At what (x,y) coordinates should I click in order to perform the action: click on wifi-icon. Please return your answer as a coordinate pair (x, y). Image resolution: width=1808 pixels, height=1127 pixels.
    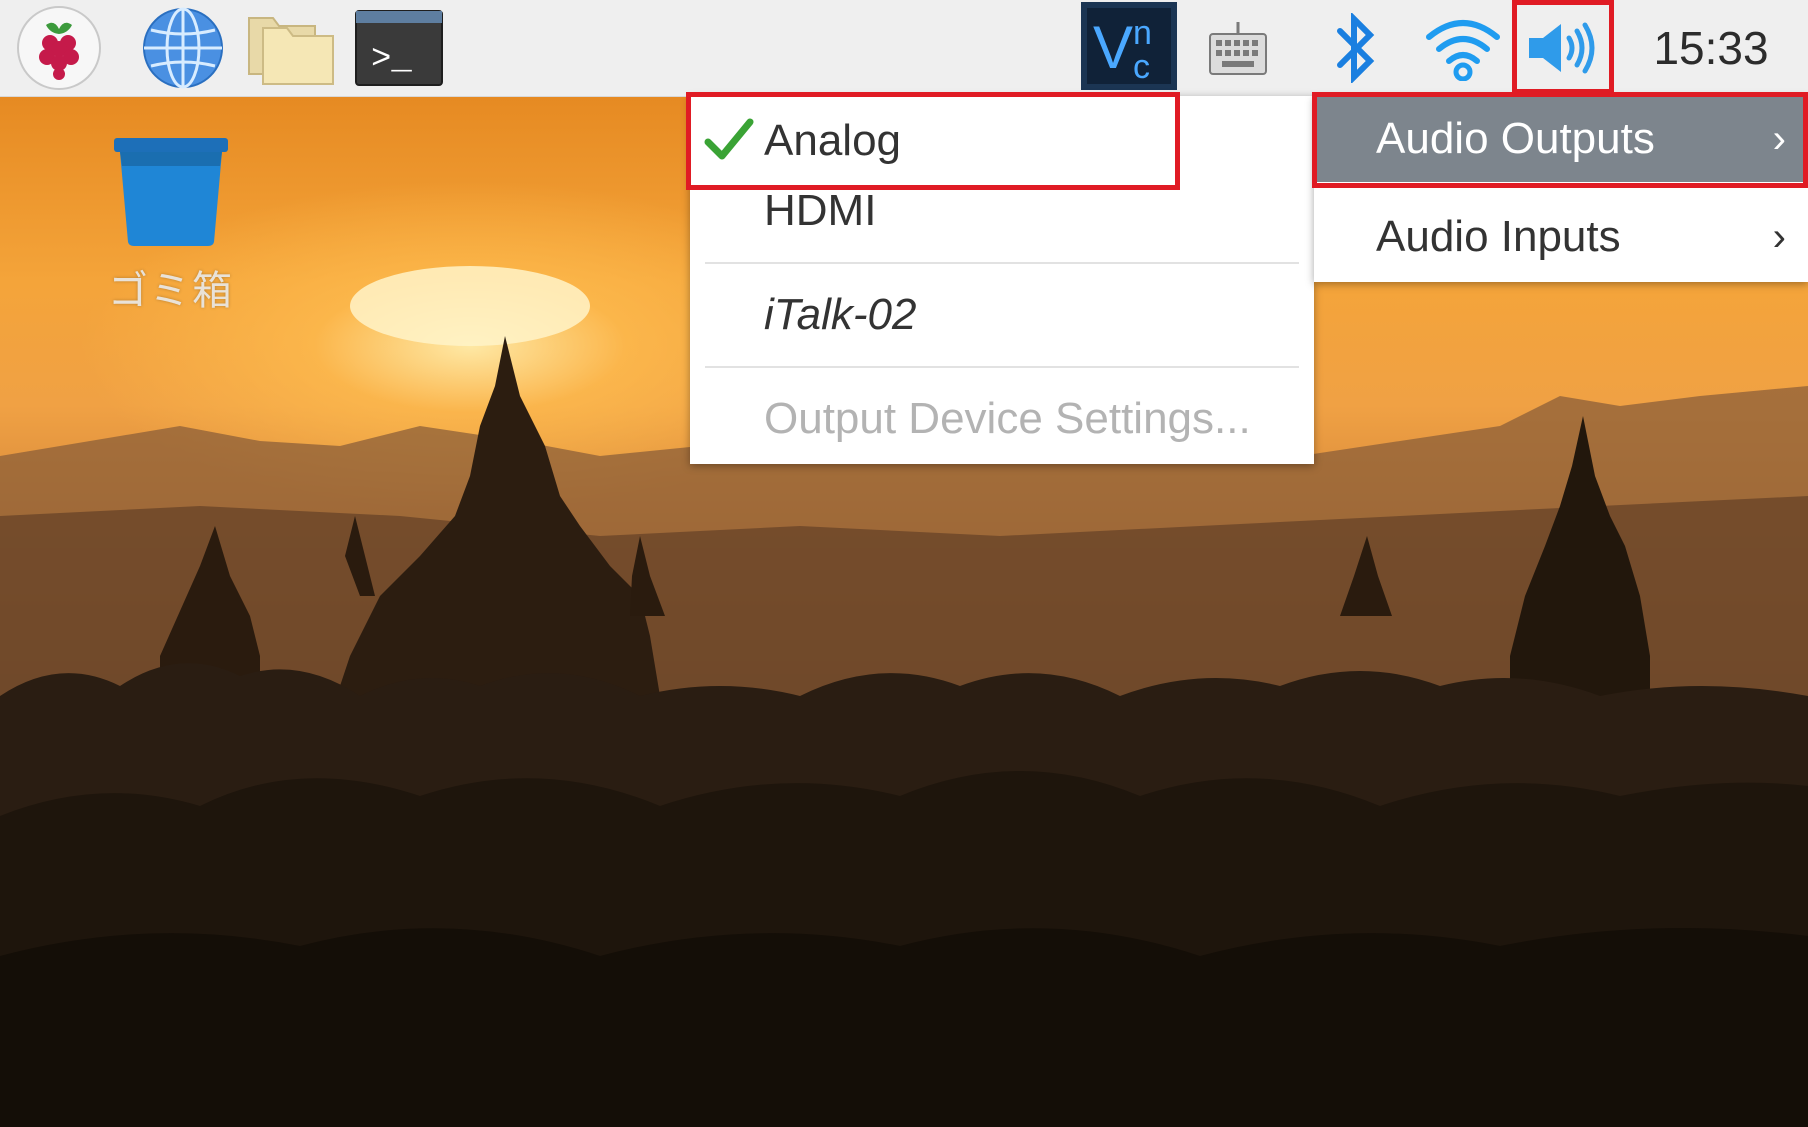
    Looking at the image, I should click on (1463, 50).